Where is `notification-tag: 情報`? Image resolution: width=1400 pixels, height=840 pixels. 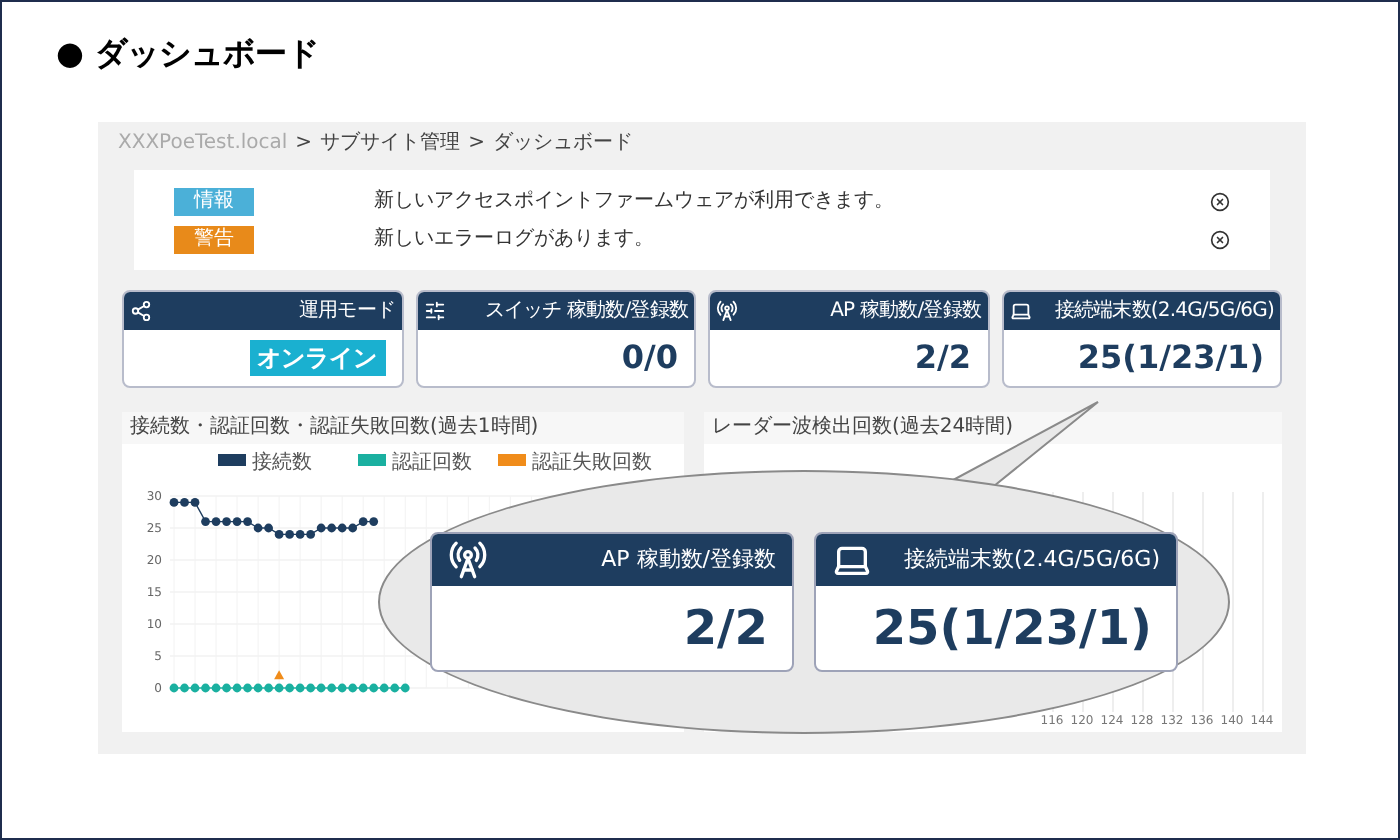
notification-tag: 情報 is located at coordinates (214, 201).